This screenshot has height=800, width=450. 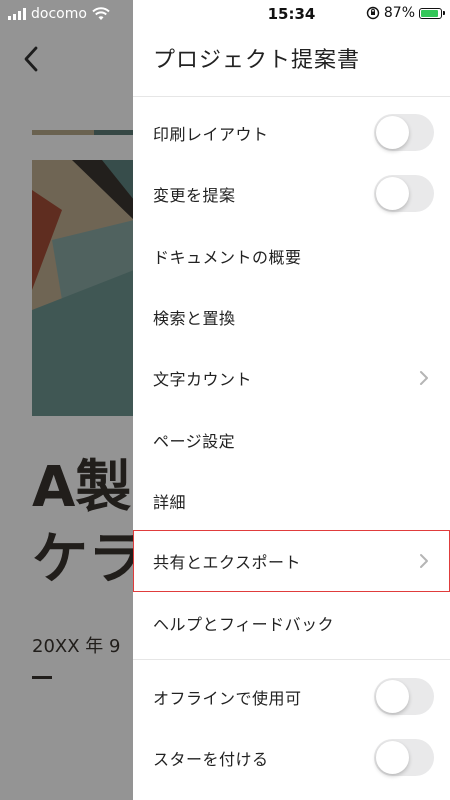 What do you see at coordinates (291, 659) in the screenshot?
I see `section-divider` at bounding box center [291, 659].